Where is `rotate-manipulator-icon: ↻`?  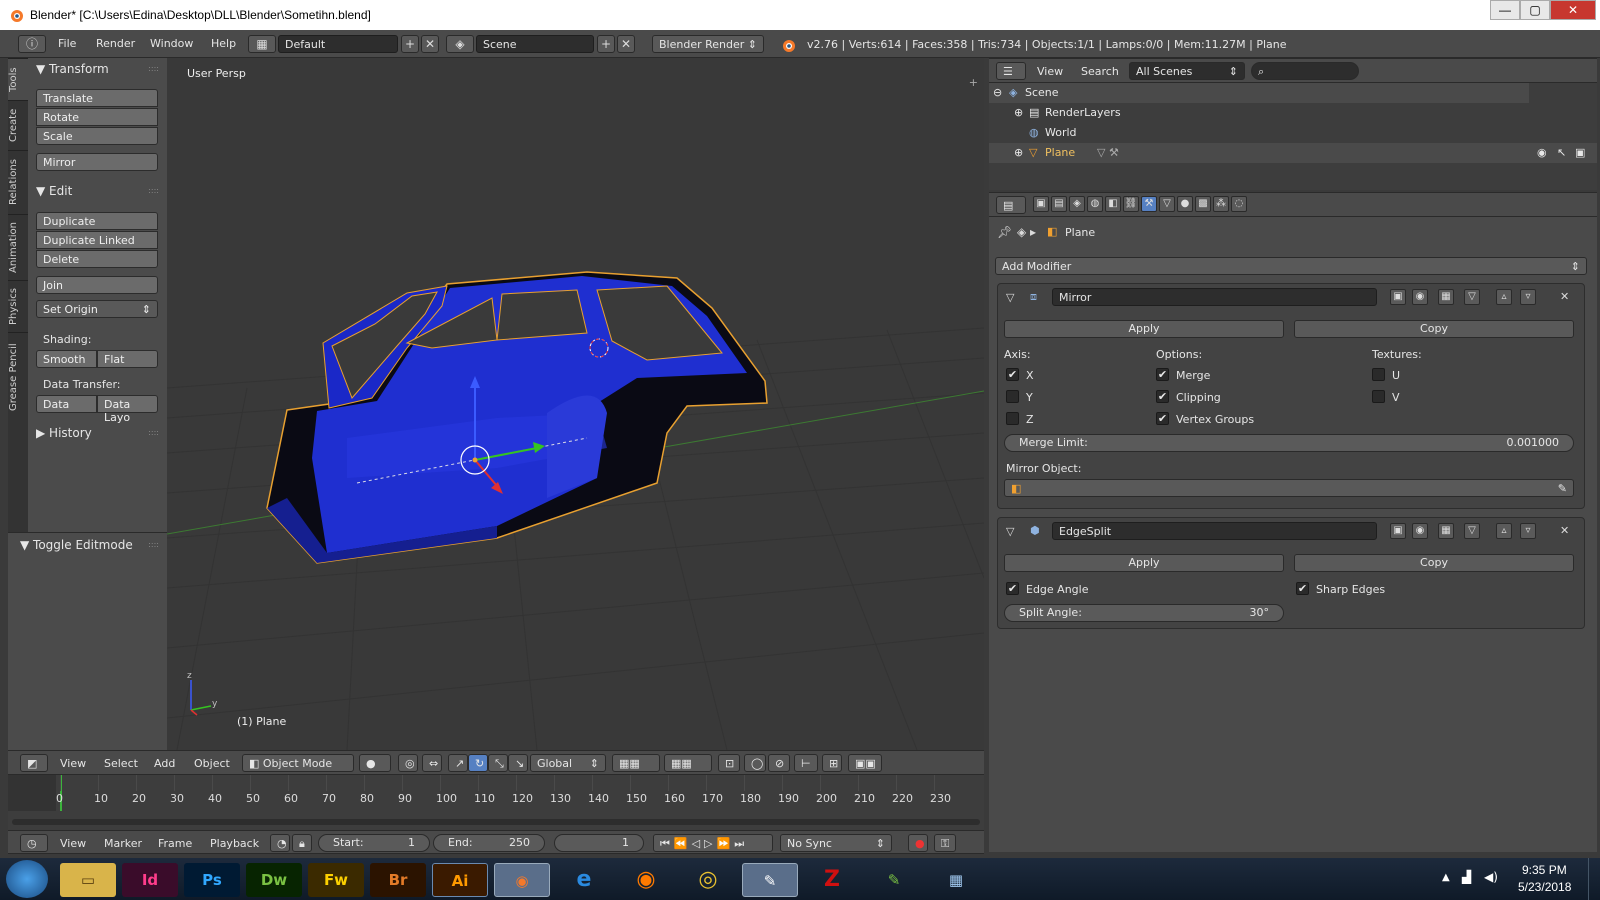
rotate-manipulator-icon: ↻ is located at coordinates (478, 763).